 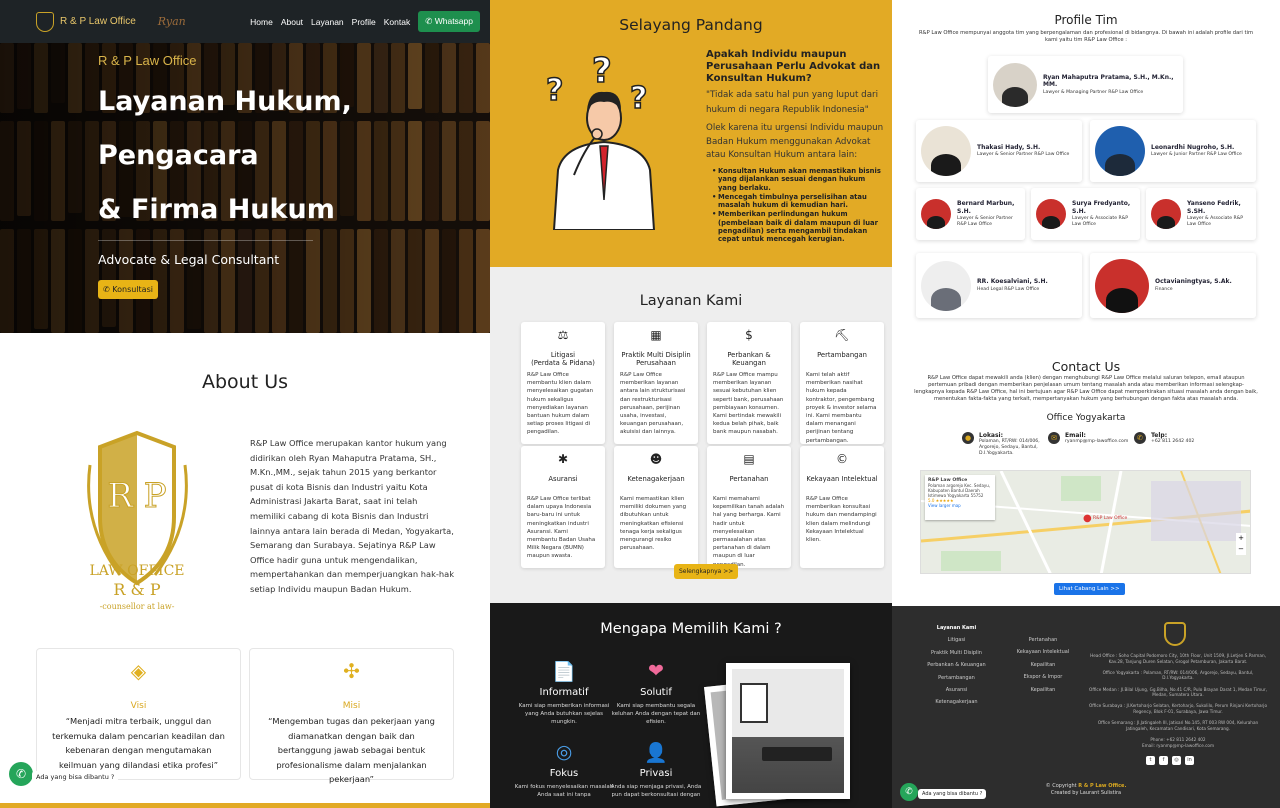 What do you see at coordinates (1087, 518) in the screenshot?
I see `map-pin-icon: ●` at bounding box center [1087, 518].